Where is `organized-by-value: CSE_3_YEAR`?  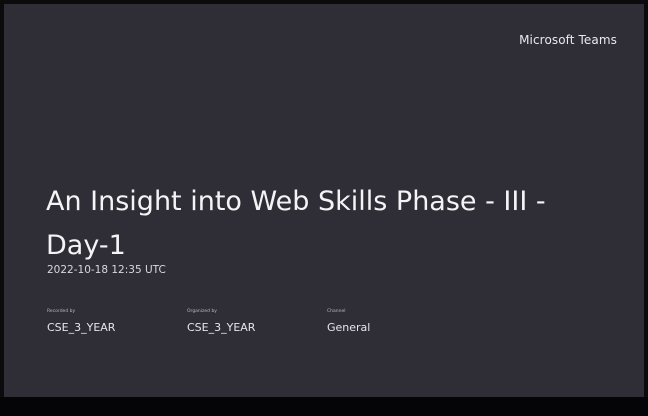
organized-by-value: CSE_3_YEAR is located at coordinates (221, 327).